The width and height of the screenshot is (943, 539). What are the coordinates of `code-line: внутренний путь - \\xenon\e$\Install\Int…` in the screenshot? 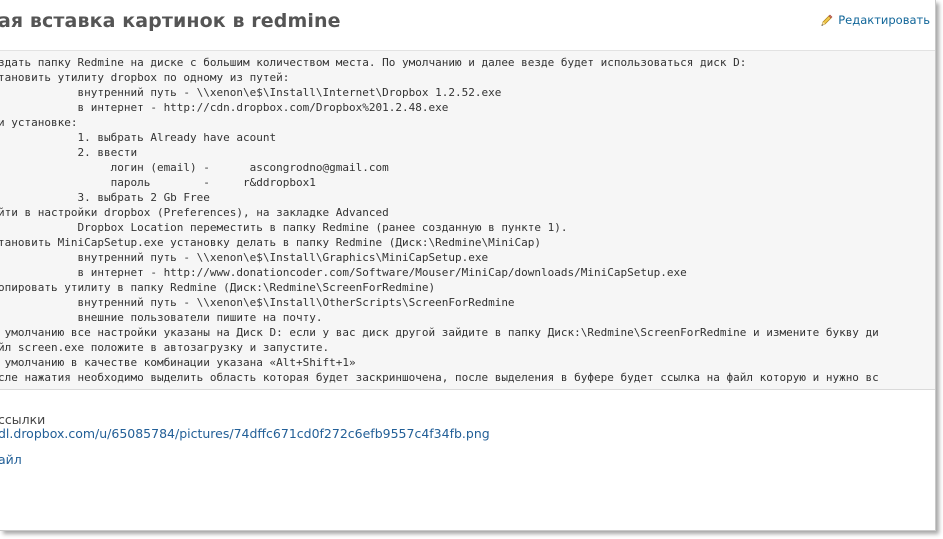 It's located at (251, 92).